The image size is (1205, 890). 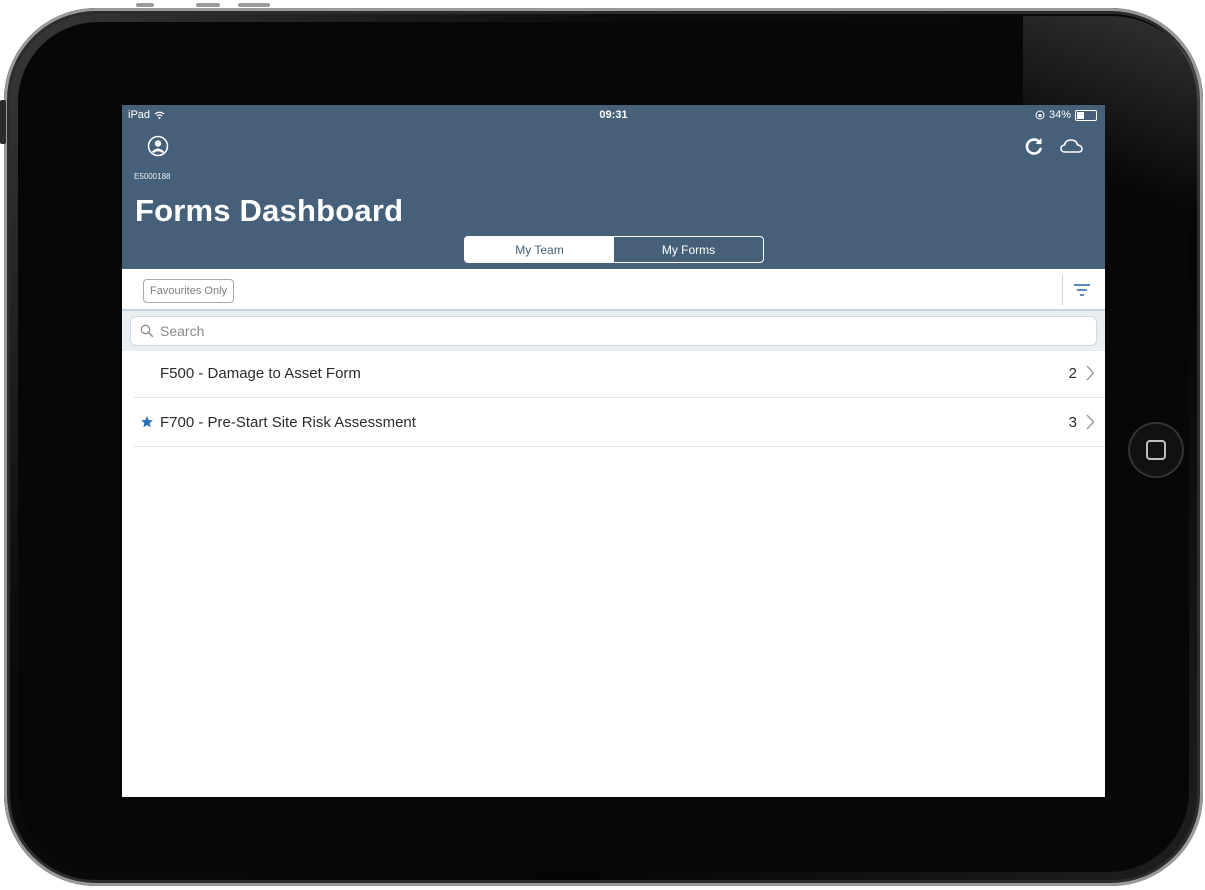 I want to click on home-button-square-icon, so click(x=1156, y=450).